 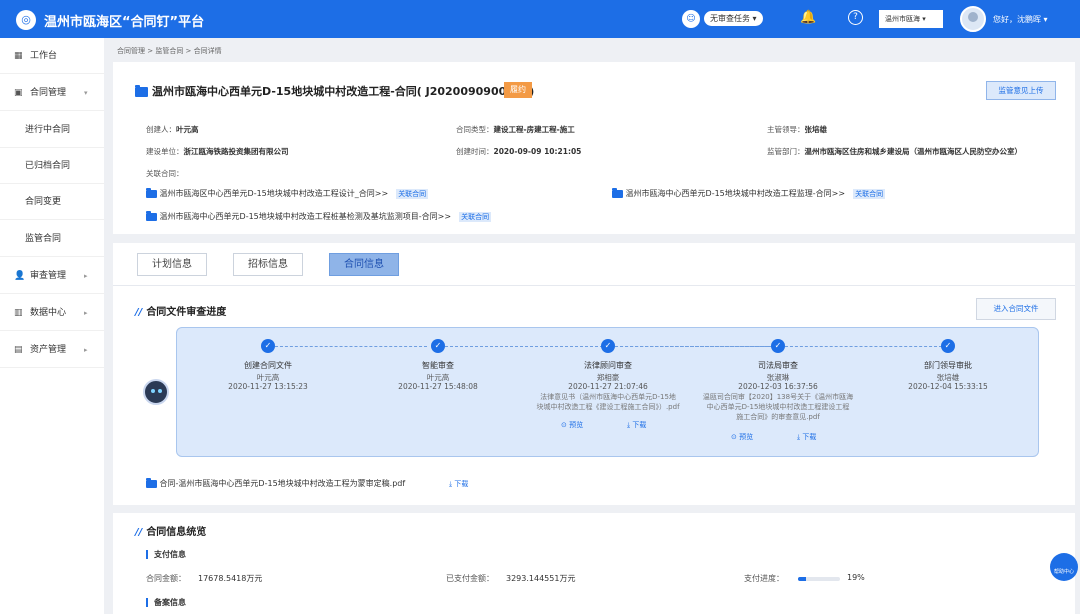 I want to click on sidebar-item-ongoing-contracts: 进行中合同, so click(x=52, y=130).